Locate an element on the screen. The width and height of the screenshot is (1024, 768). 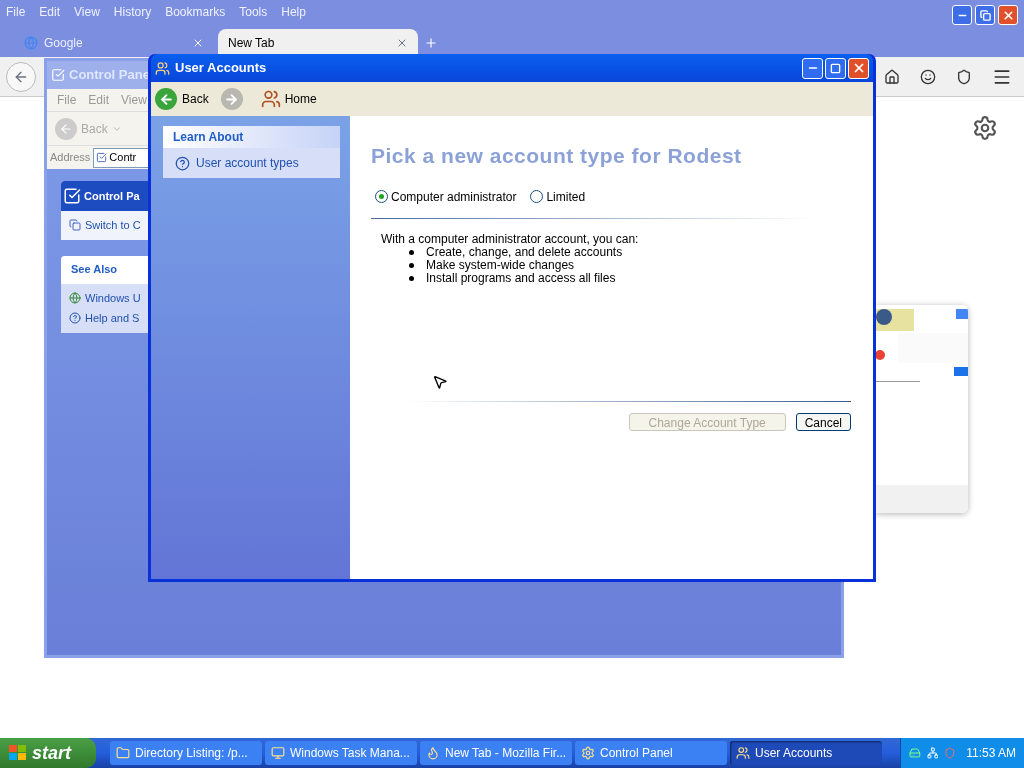
maximize-button is located at coordinates (835, 68).